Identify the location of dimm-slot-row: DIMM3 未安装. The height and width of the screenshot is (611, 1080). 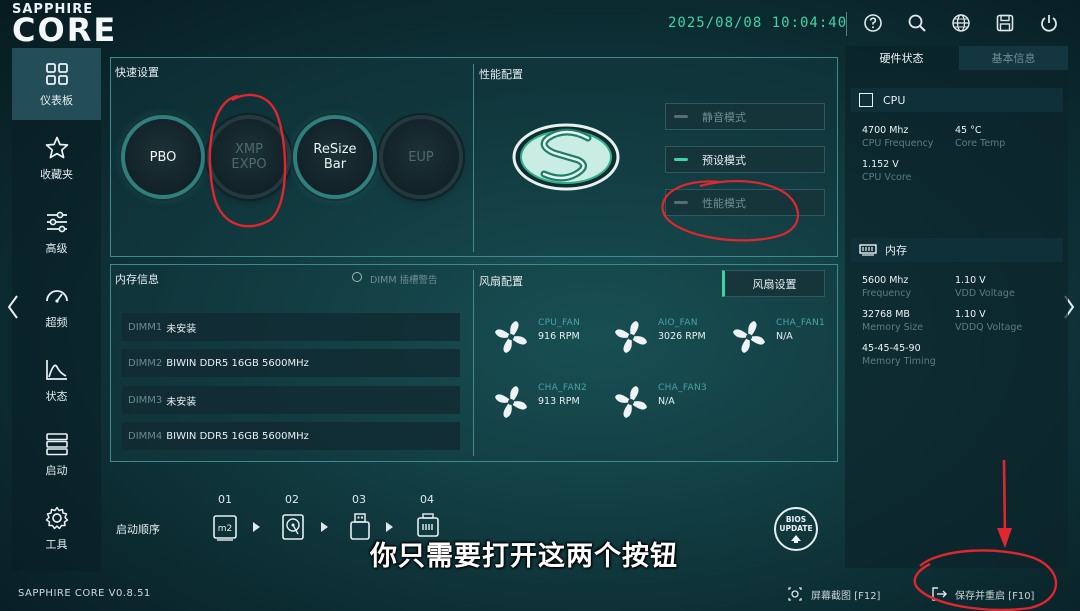
(291, 400).